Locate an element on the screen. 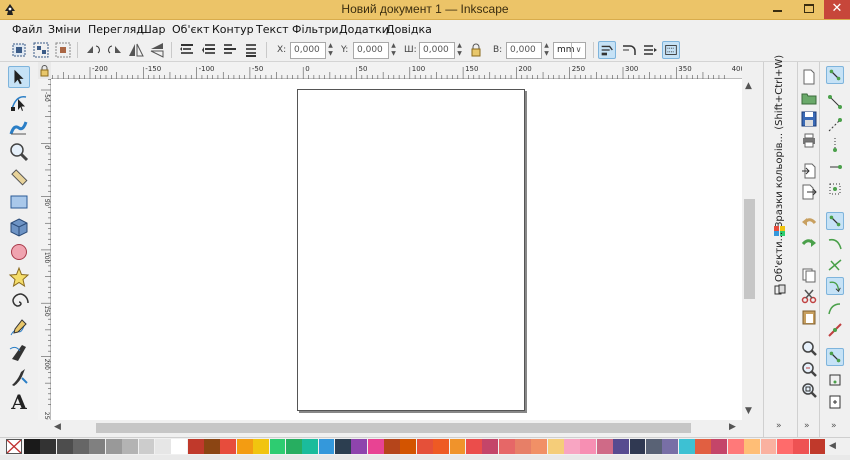 This screenshot has height=460, width=850. open-folder-icon is located at coordinates (809, 98).